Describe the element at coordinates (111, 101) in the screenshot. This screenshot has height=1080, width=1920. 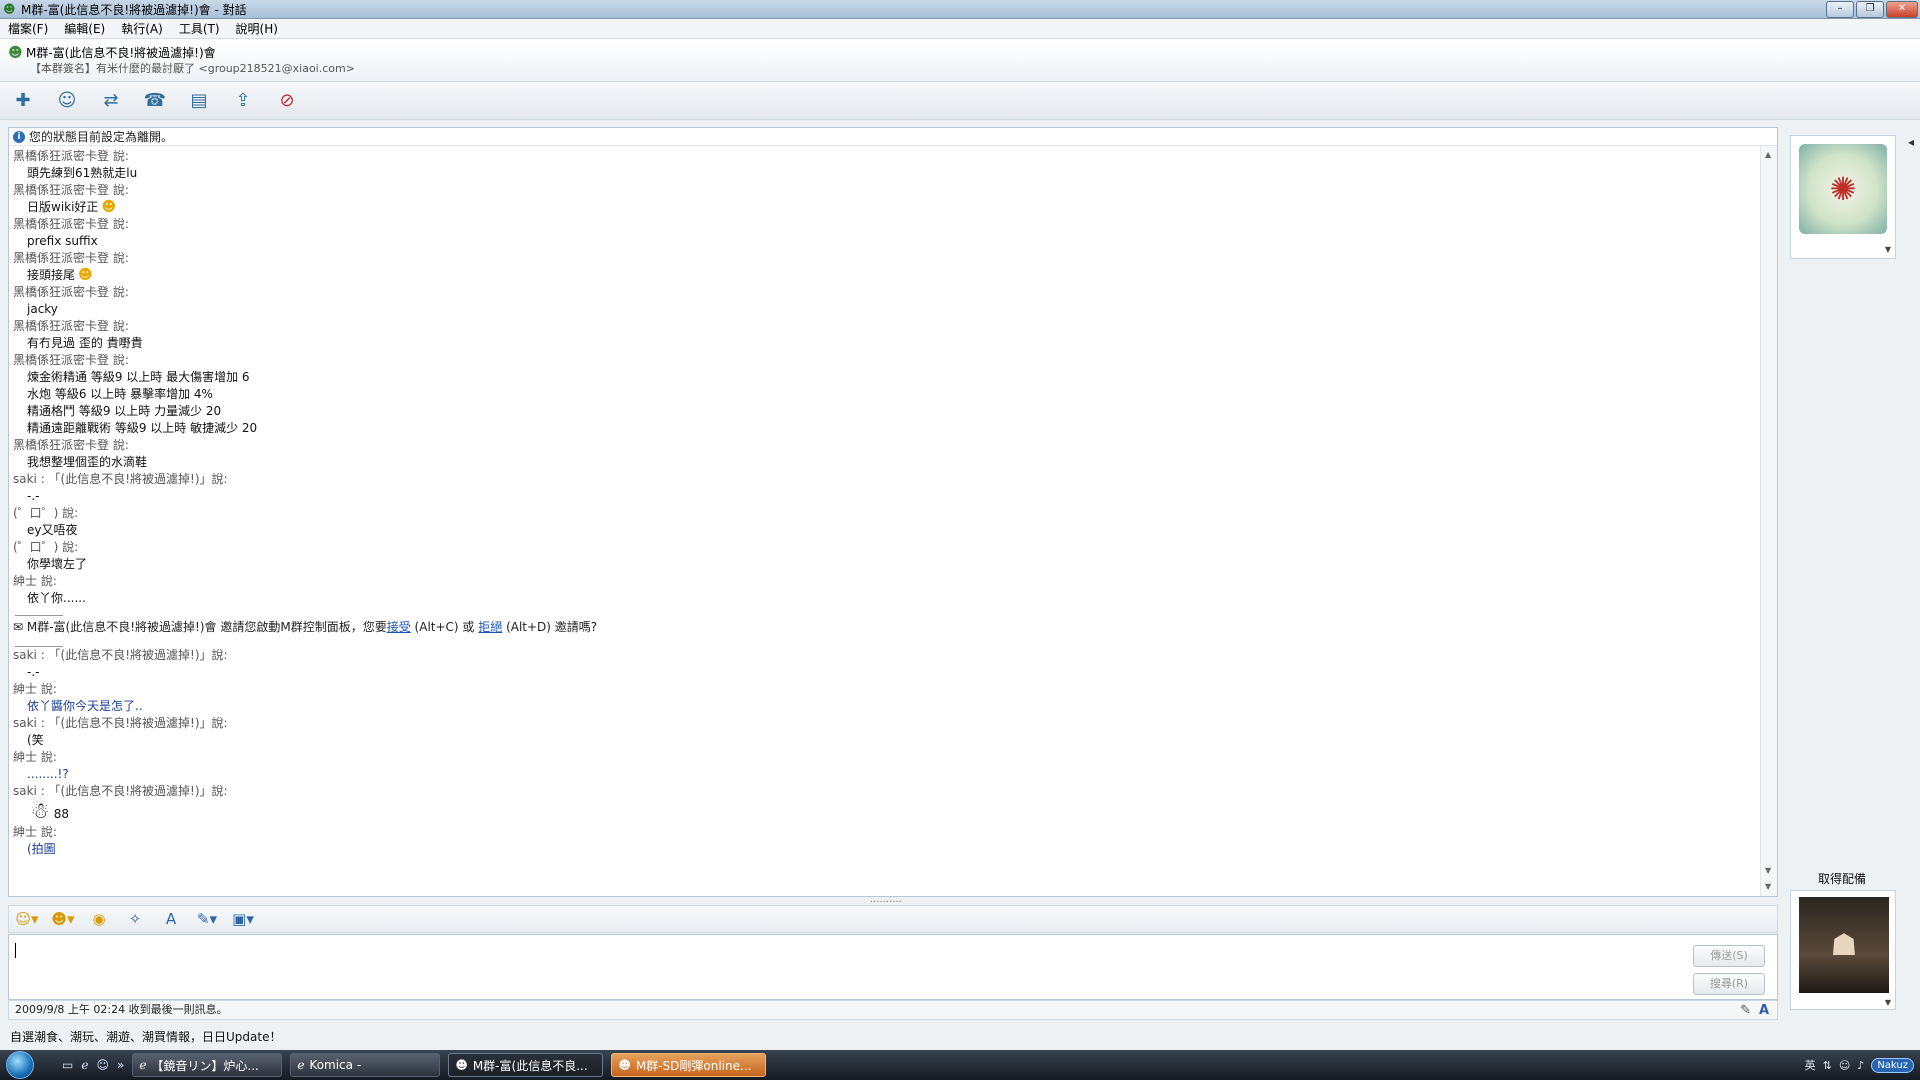
I see `share-icon: ⇄` at that location.